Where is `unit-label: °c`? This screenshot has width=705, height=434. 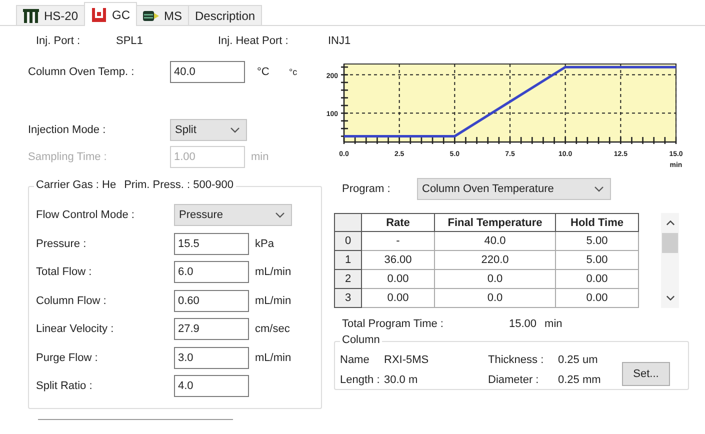 unit-label: °c is located at coordinates (293, 72).